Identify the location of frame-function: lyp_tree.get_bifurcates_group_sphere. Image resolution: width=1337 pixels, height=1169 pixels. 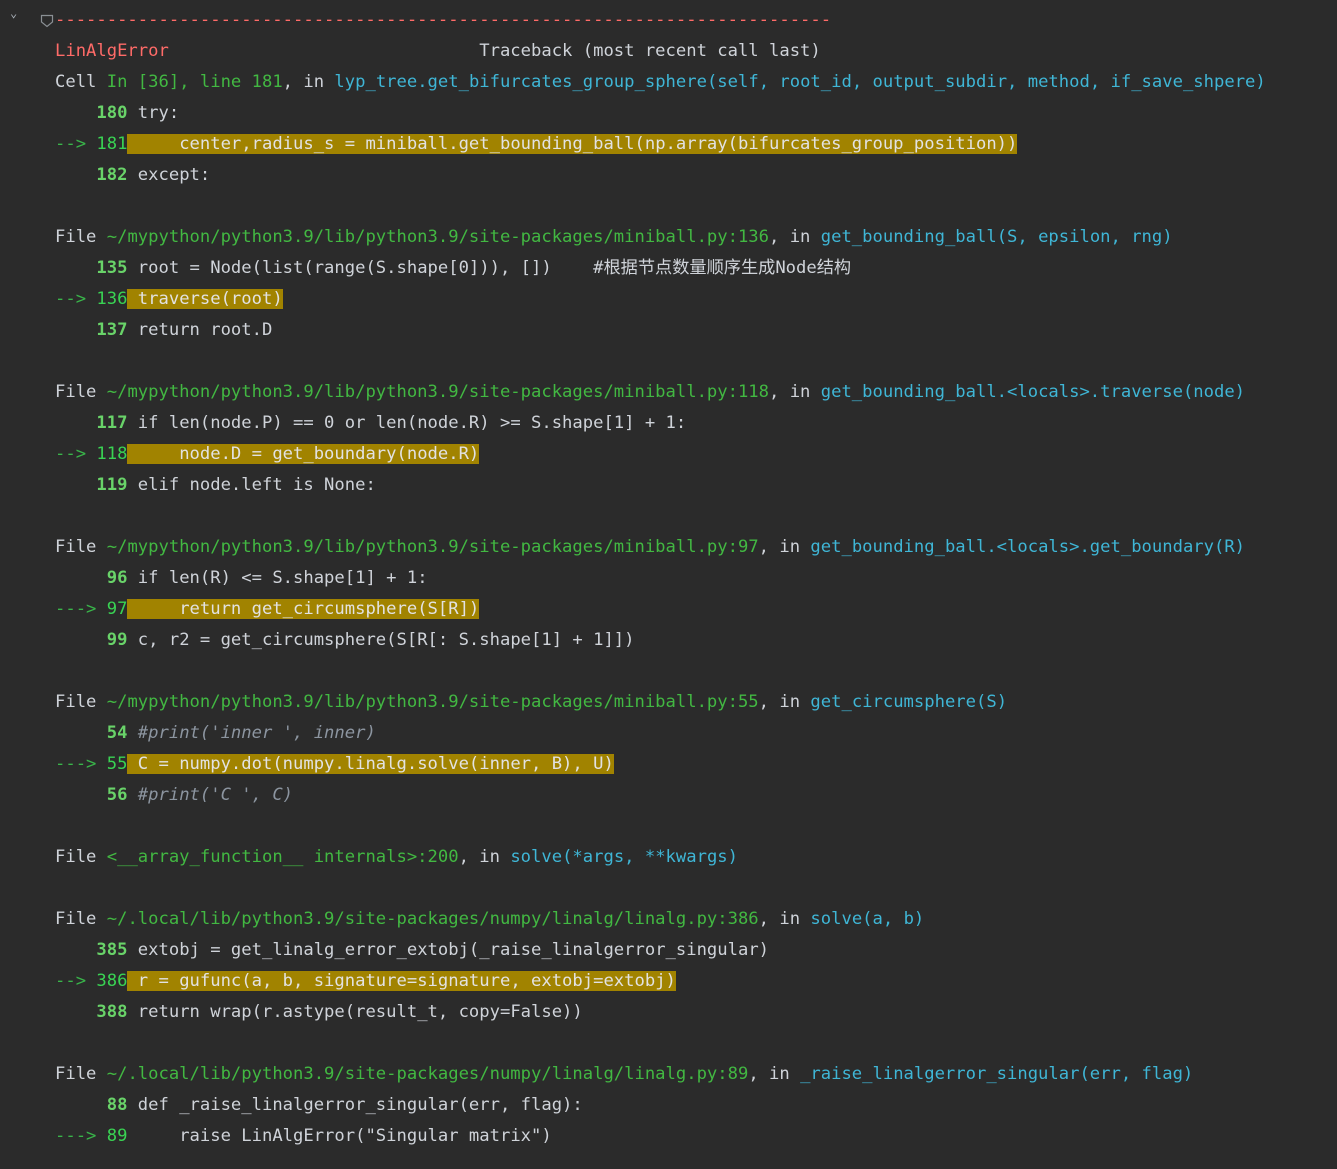
(520, 82).